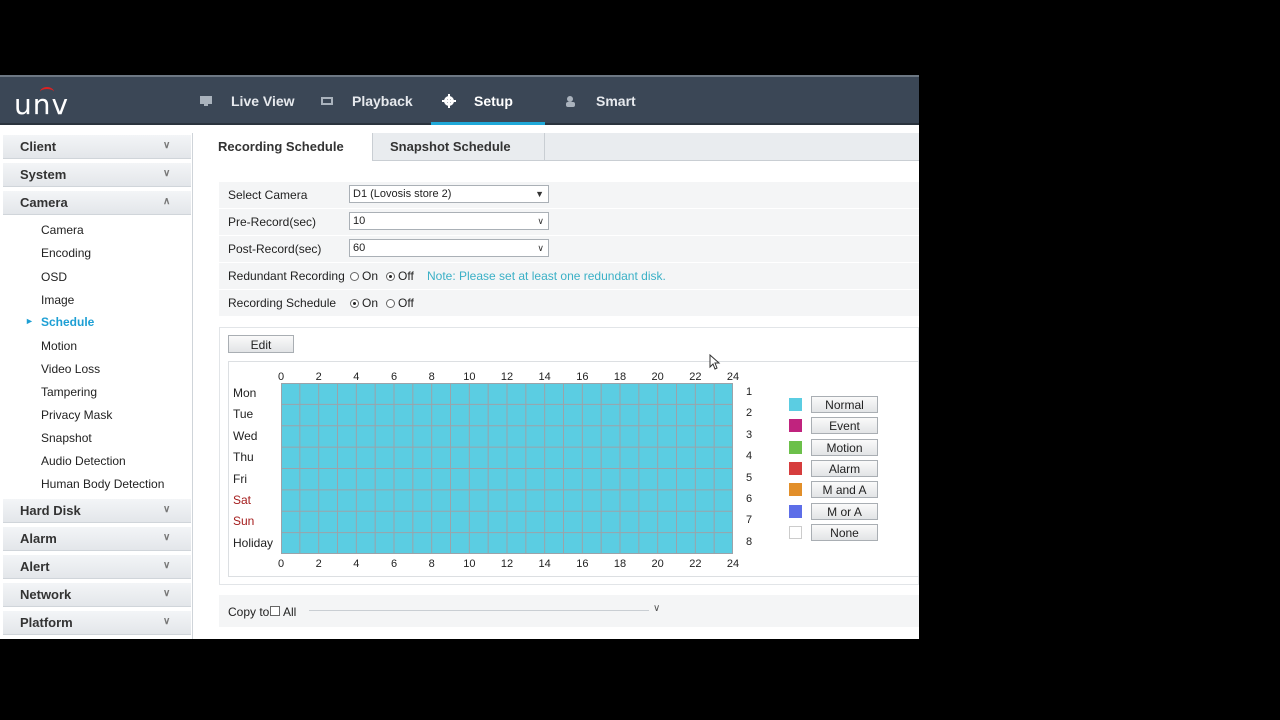 The height and width of the screenshot is (720, 1280). What do you see at coordinates (400, 303) in the screenshot?
I see `schedule-off-radio: Off` at bounding box center [400, 303].